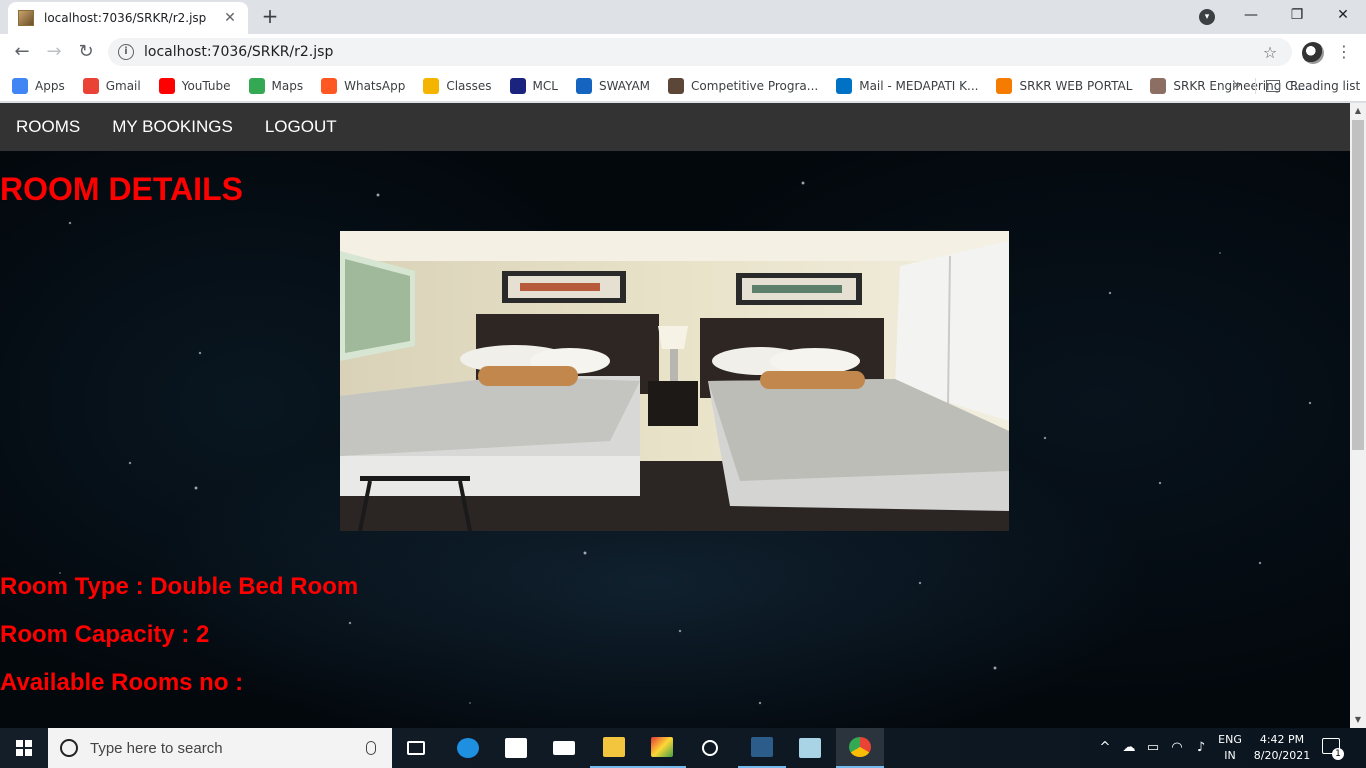 The width and height of the screenshot is (1366, 768). I want to click on room-capacity-text: Room Capacity : 2, so click(105, 634).